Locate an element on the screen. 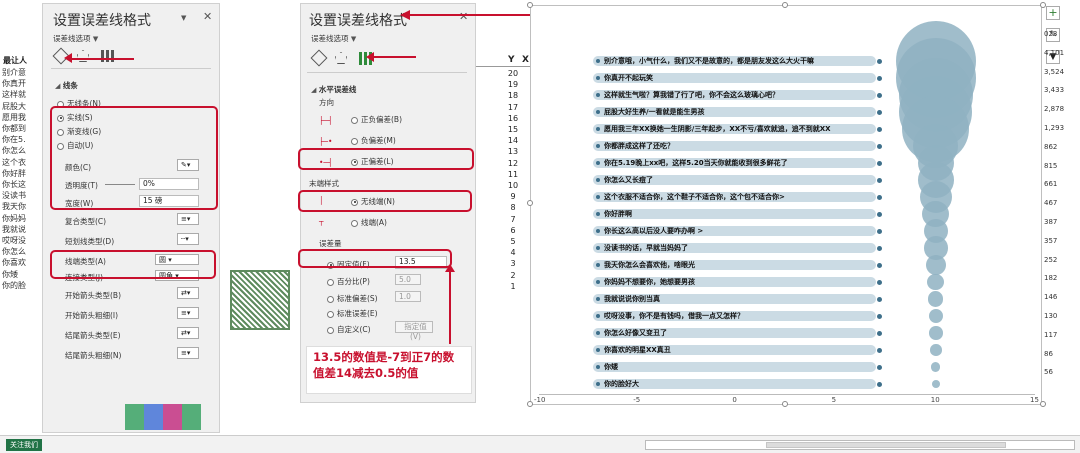 The image size is (1080, 453). y-value-cell: 6 is located at coordinates (513, 230).